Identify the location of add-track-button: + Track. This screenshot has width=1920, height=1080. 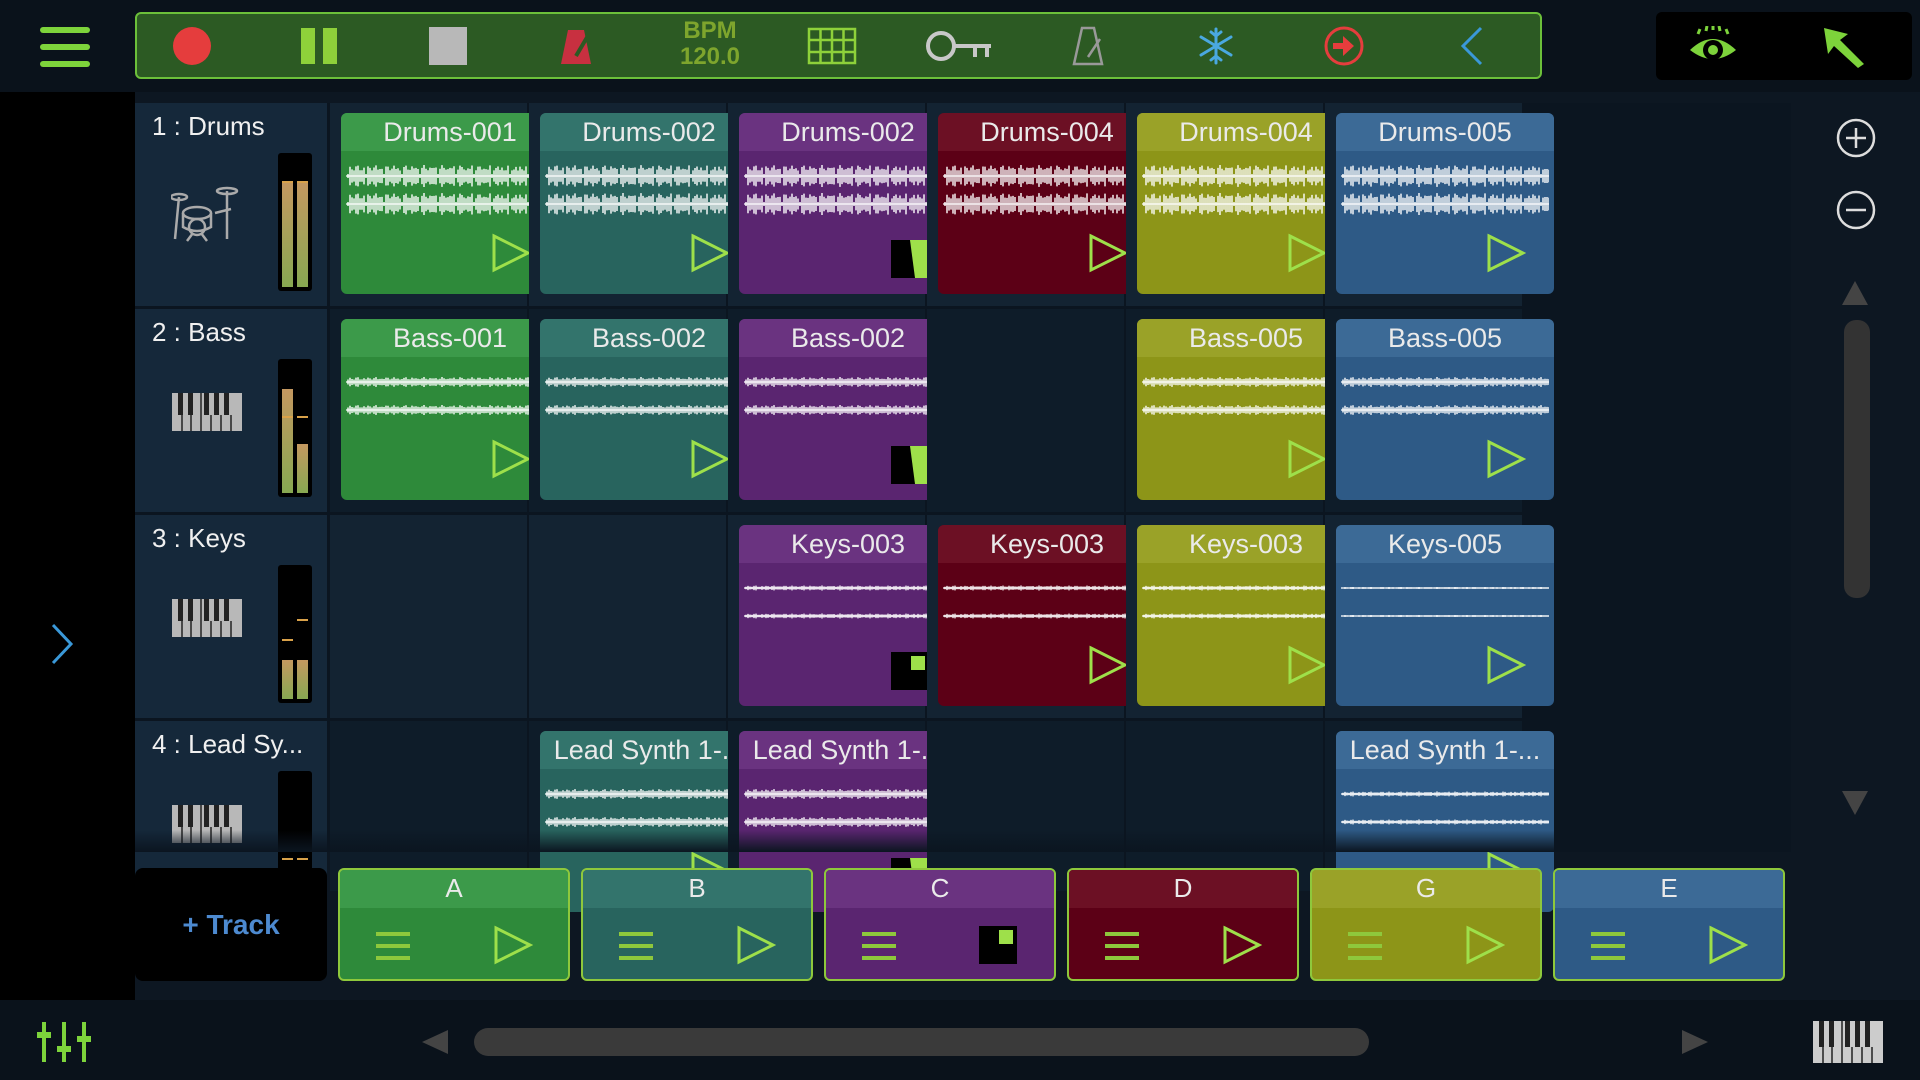
(231, 924).